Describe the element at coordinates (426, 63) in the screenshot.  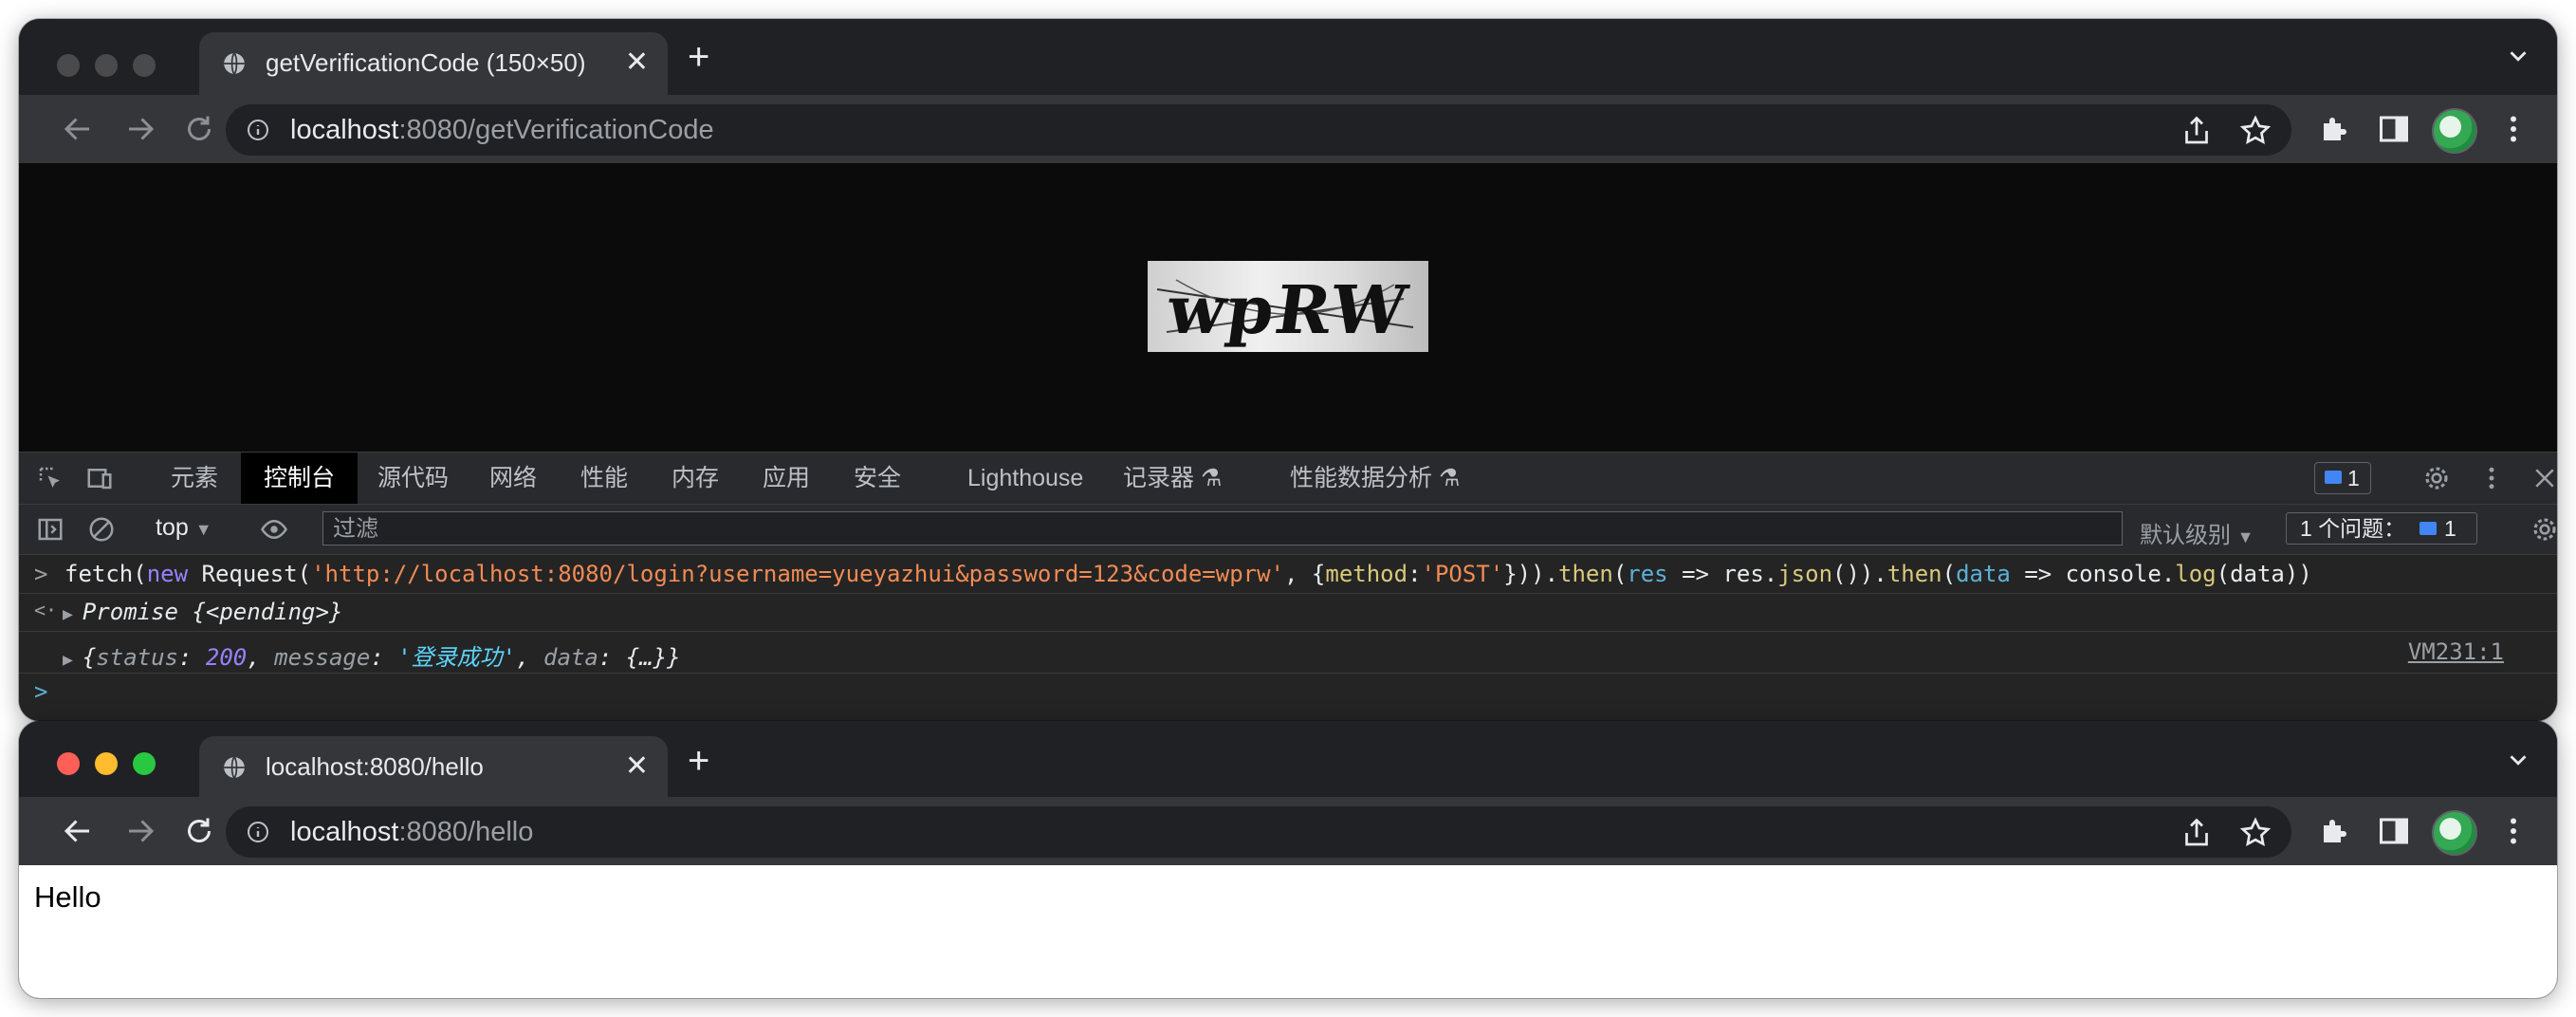
I see `tab-title: getVerificationCode (150×50)` at that location.